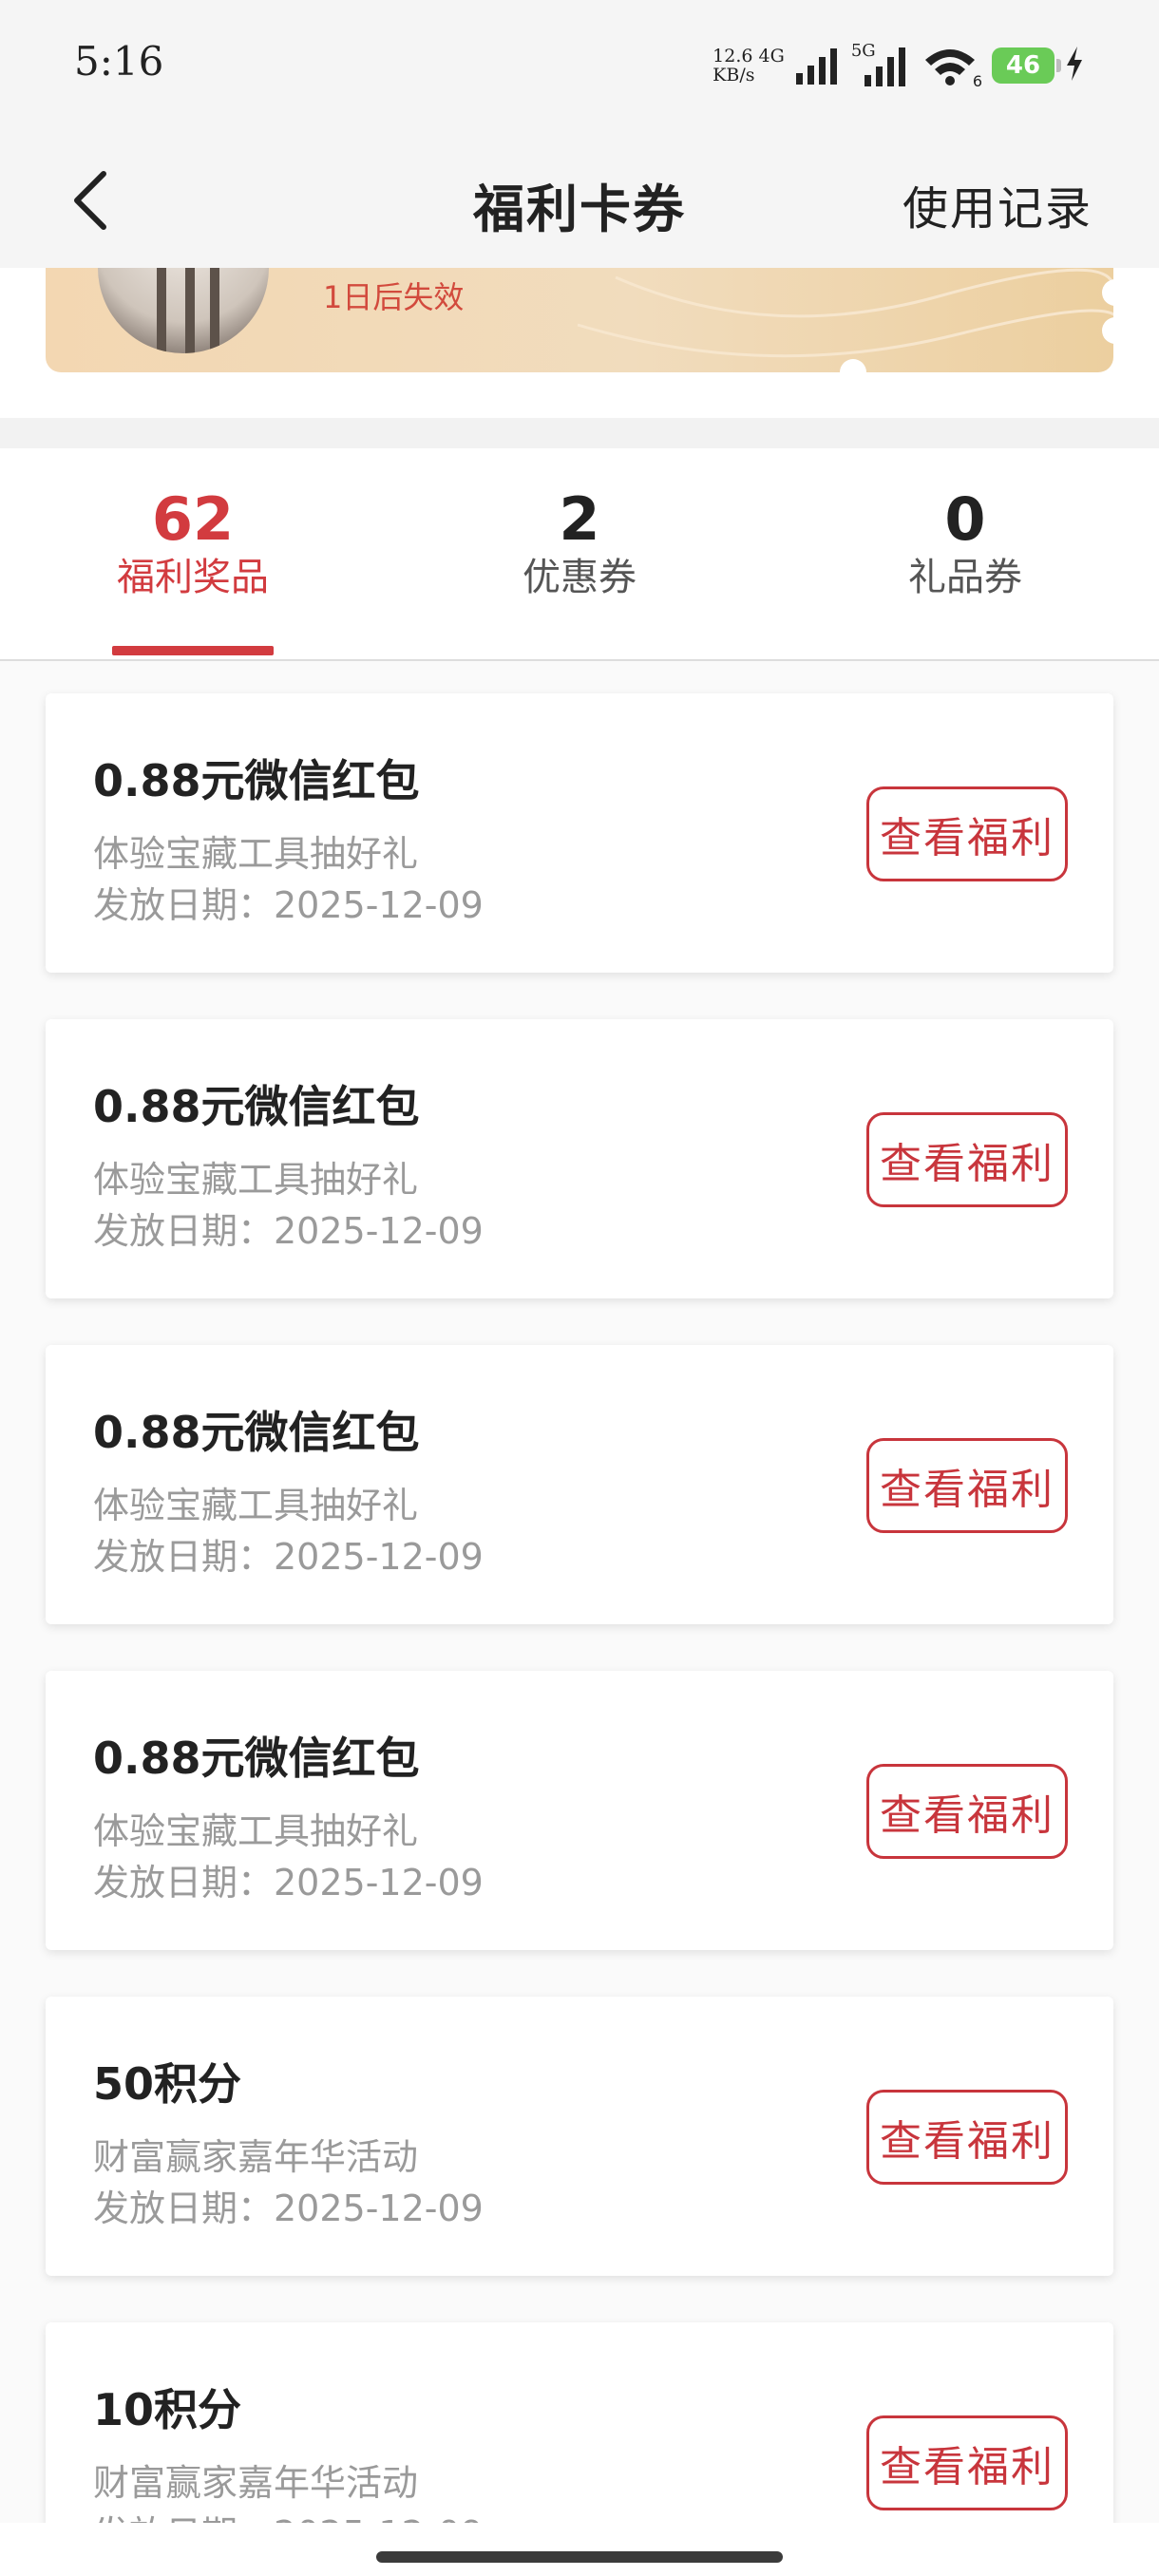 The width and height of the screenshot is (1159, 2576). Describe the element at coordinates (579, 2422) in the screenshot. I see `list-item: 10积分 财富赢家嘉年华活动 发放日期：2025-12-09 查看福利` at that location.